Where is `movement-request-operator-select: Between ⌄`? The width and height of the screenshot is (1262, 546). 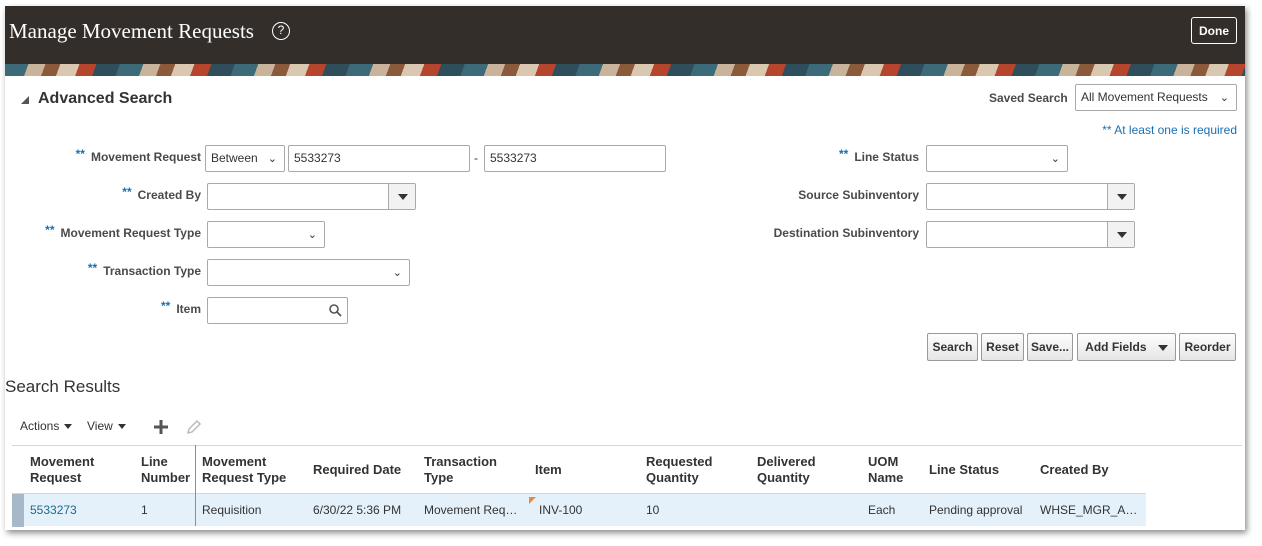
movement-request-operator-select: Between ⌄ is located at coordinates (245, 158).